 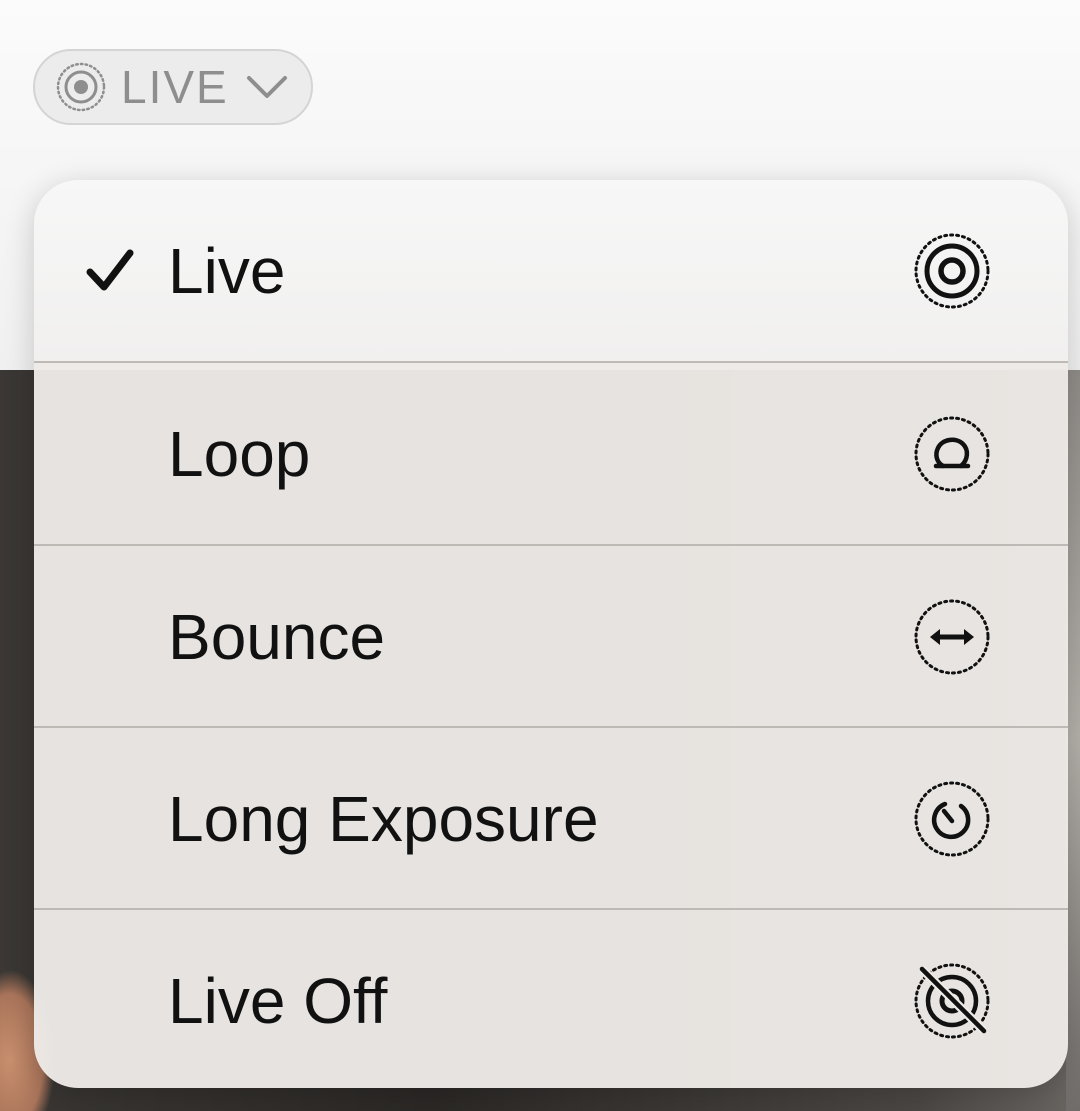 What do you see at coordinates (227, 271) in the screenshot?
I see `menu-item-label: Live` at bounding box center [227, 271].